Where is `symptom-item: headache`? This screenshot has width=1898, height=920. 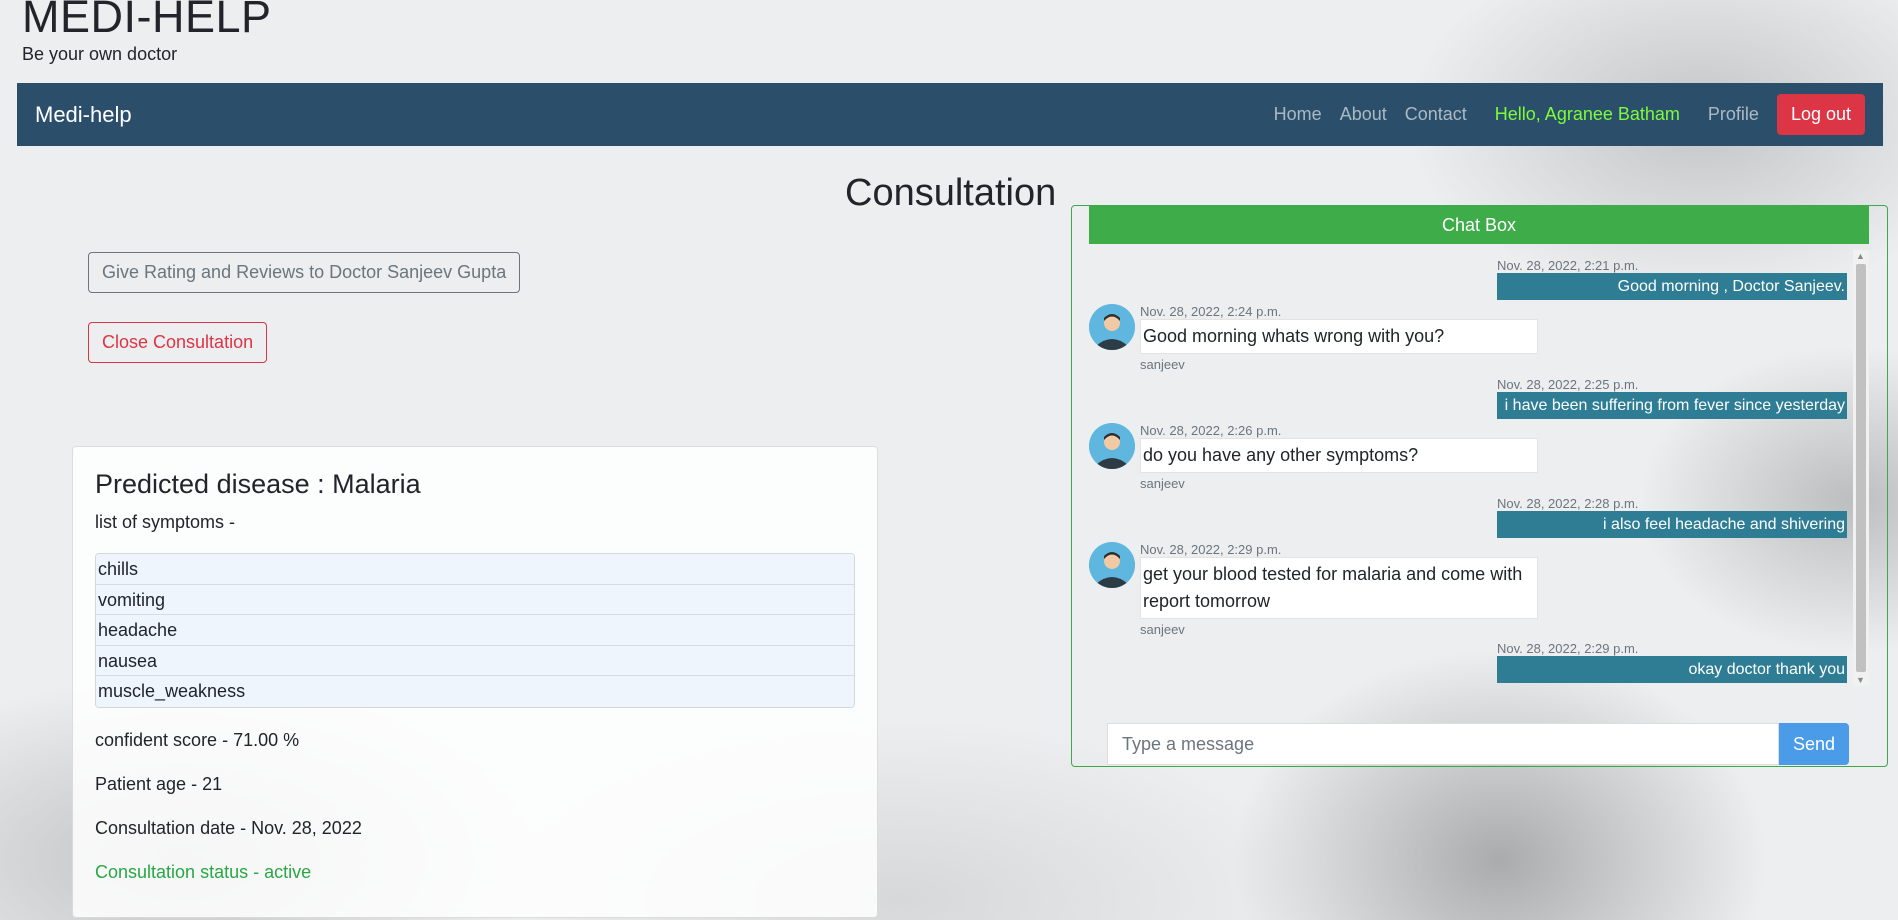
symptom-item: headache is located at coordinates (475, 630).